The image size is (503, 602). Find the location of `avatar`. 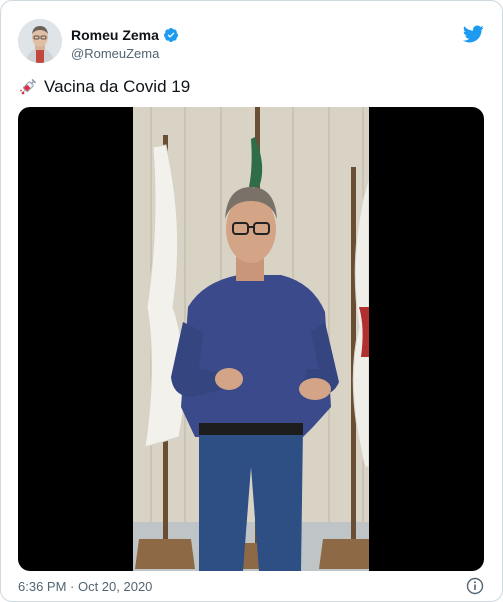

avatar is located at coordinates (40, 41).